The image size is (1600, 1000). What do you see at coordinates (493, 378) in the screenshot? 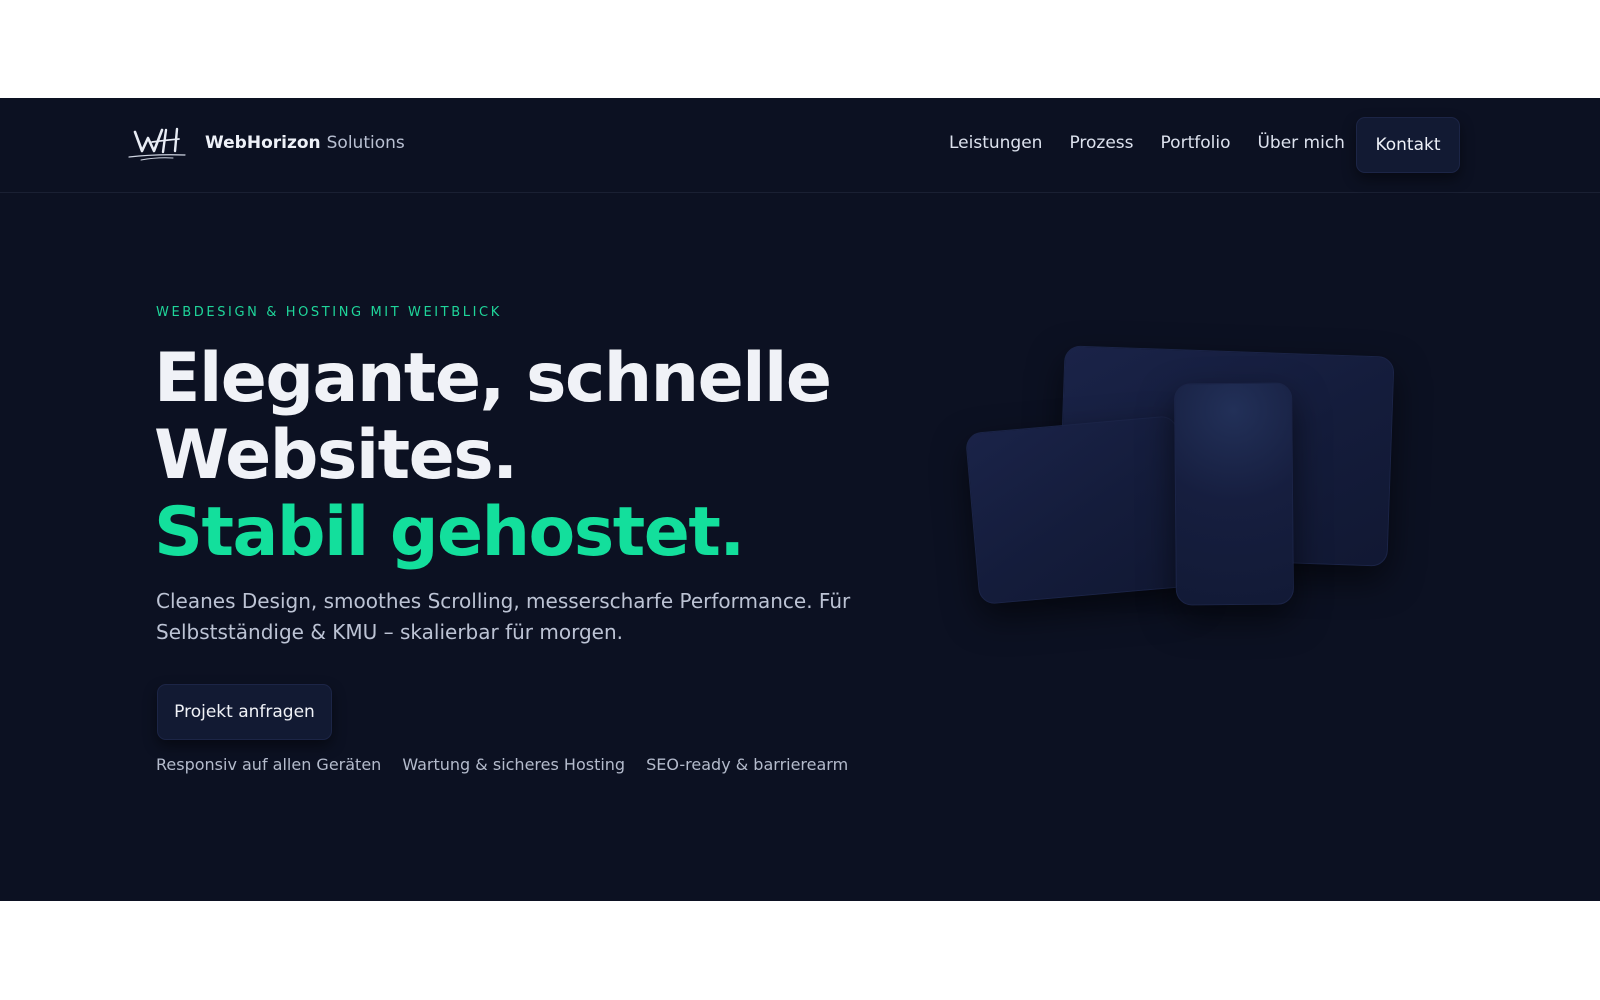
I see `headline-line-1: Elegante, schnelle` at bounding box center [493, 378].